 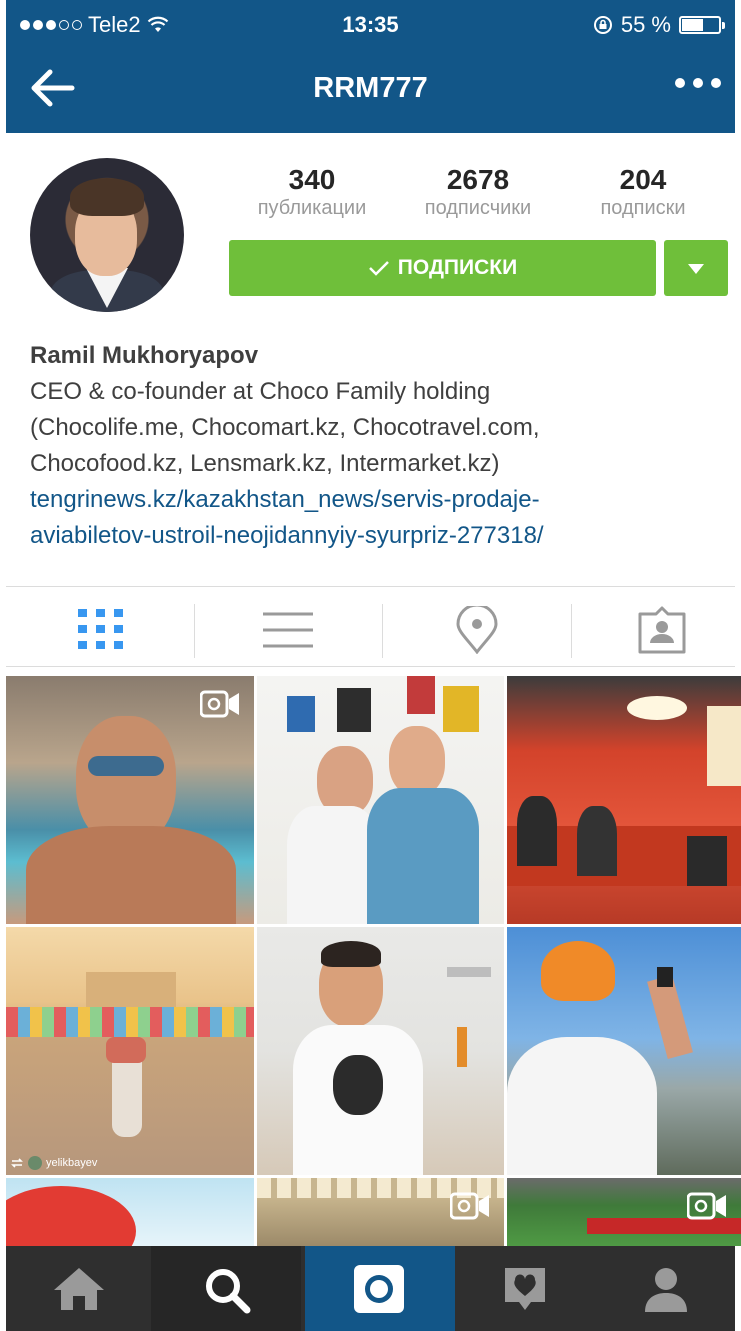 I want to click on repost-icon, so click(x=17, y=1163).